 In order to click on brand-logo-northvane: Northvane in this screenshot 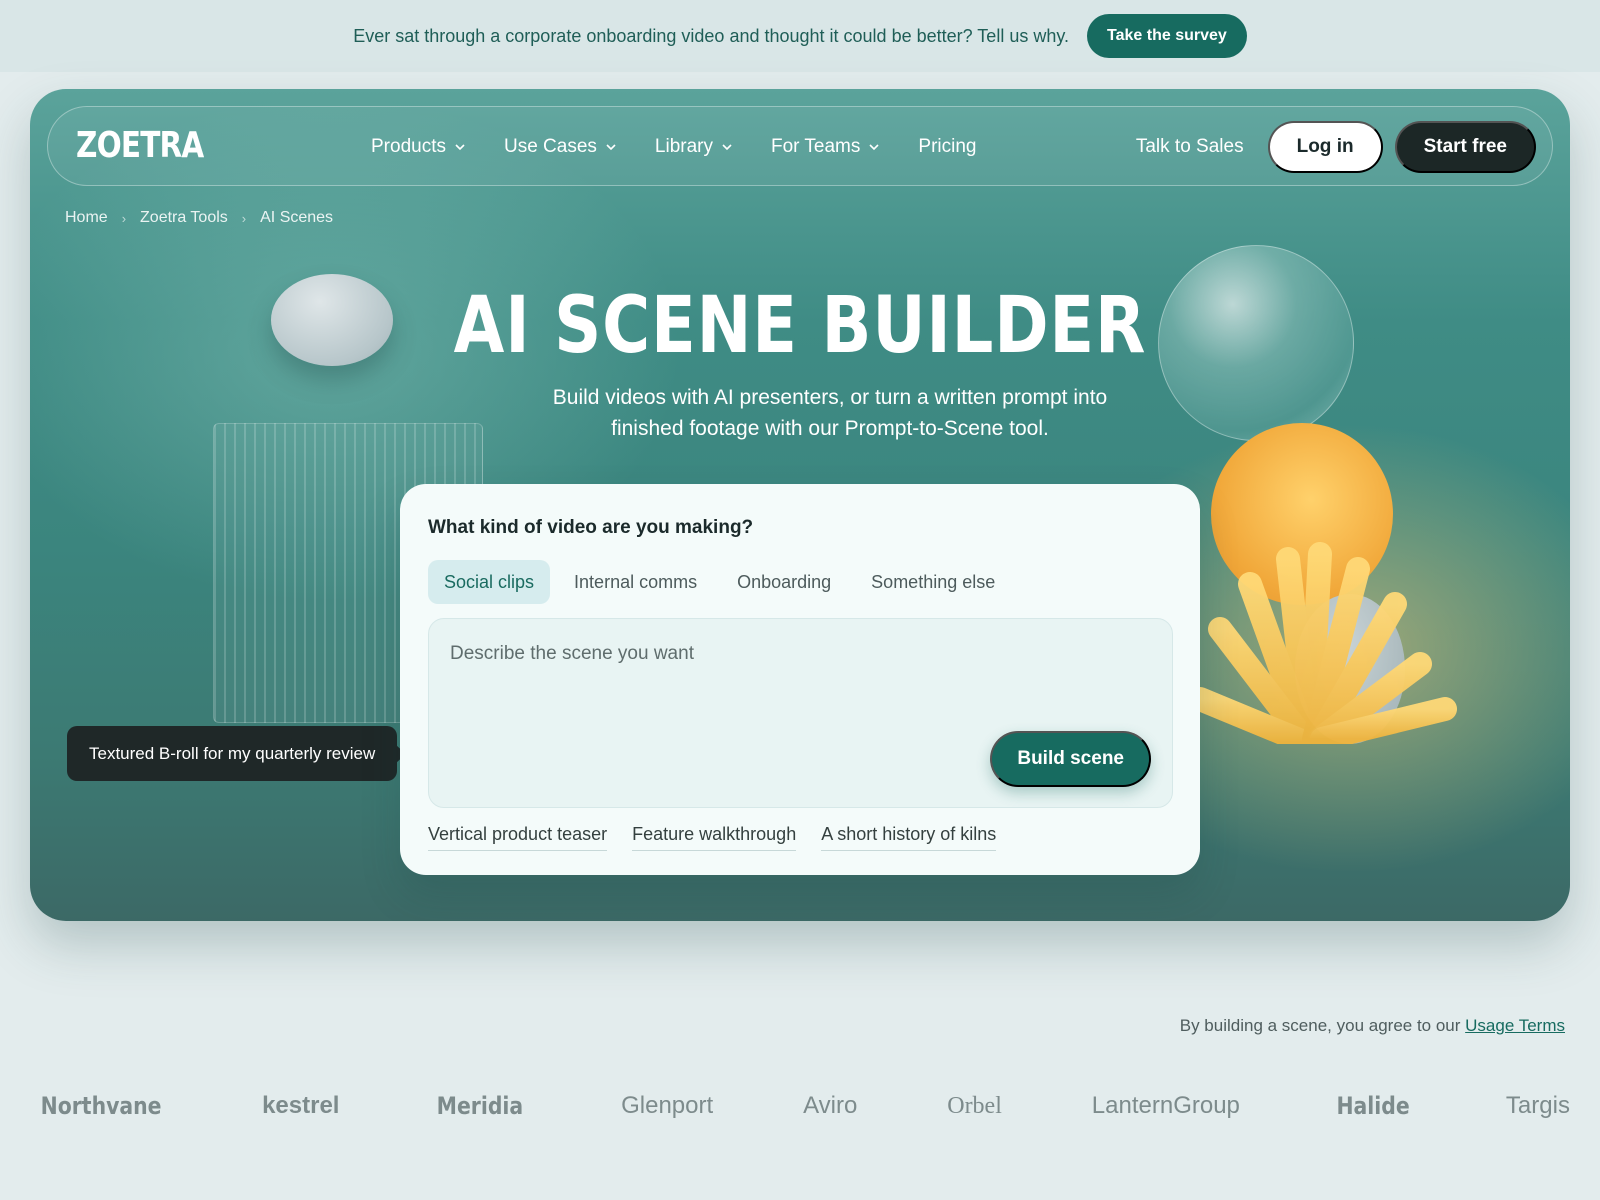, I will do `click(101, 1106)`.